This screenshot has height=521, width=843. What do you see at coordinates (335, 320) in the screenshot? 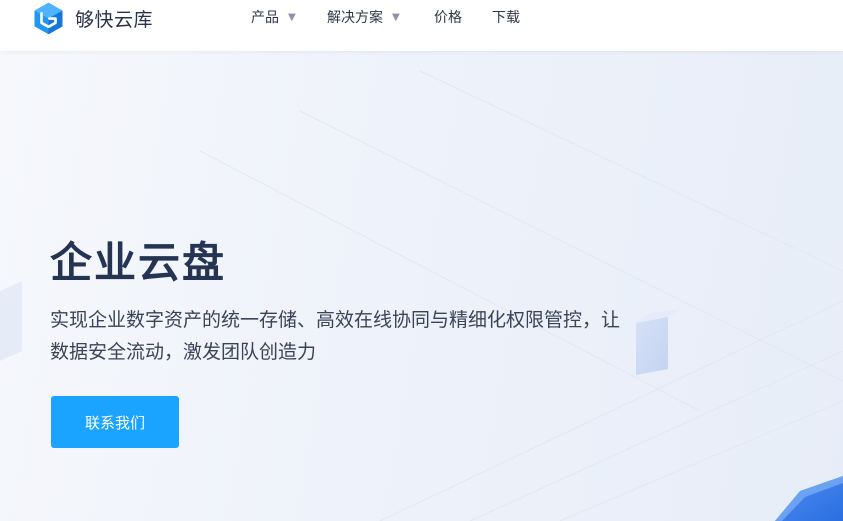
I see `hero-description-line-1: 实现企业数字资产的统一存储、高效在线协同与精细化权限管控，让` at bounding box center [335, 320].